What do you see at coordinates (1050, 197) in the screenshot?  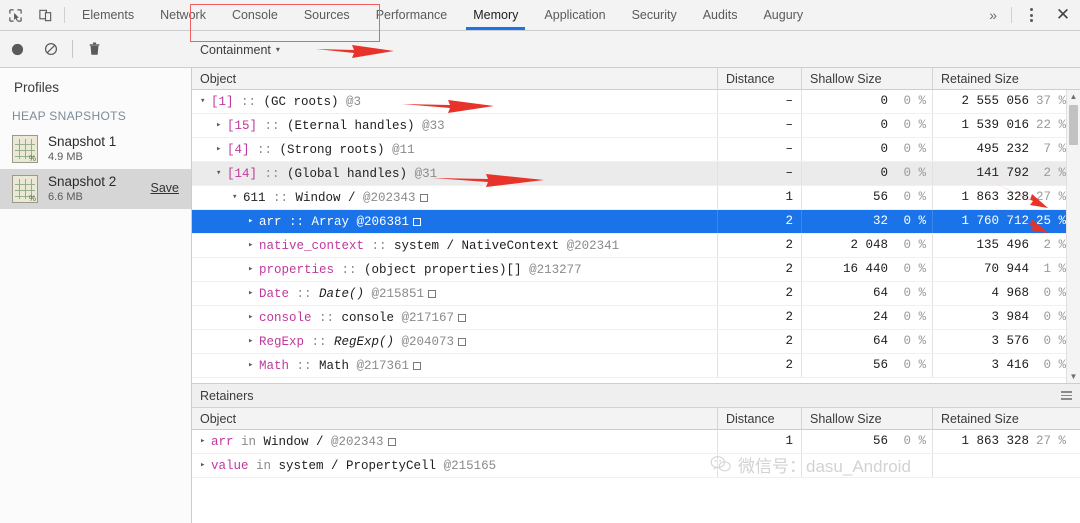 I see `retained-size-percent: 27 %` at bounding box center [1050, 197].